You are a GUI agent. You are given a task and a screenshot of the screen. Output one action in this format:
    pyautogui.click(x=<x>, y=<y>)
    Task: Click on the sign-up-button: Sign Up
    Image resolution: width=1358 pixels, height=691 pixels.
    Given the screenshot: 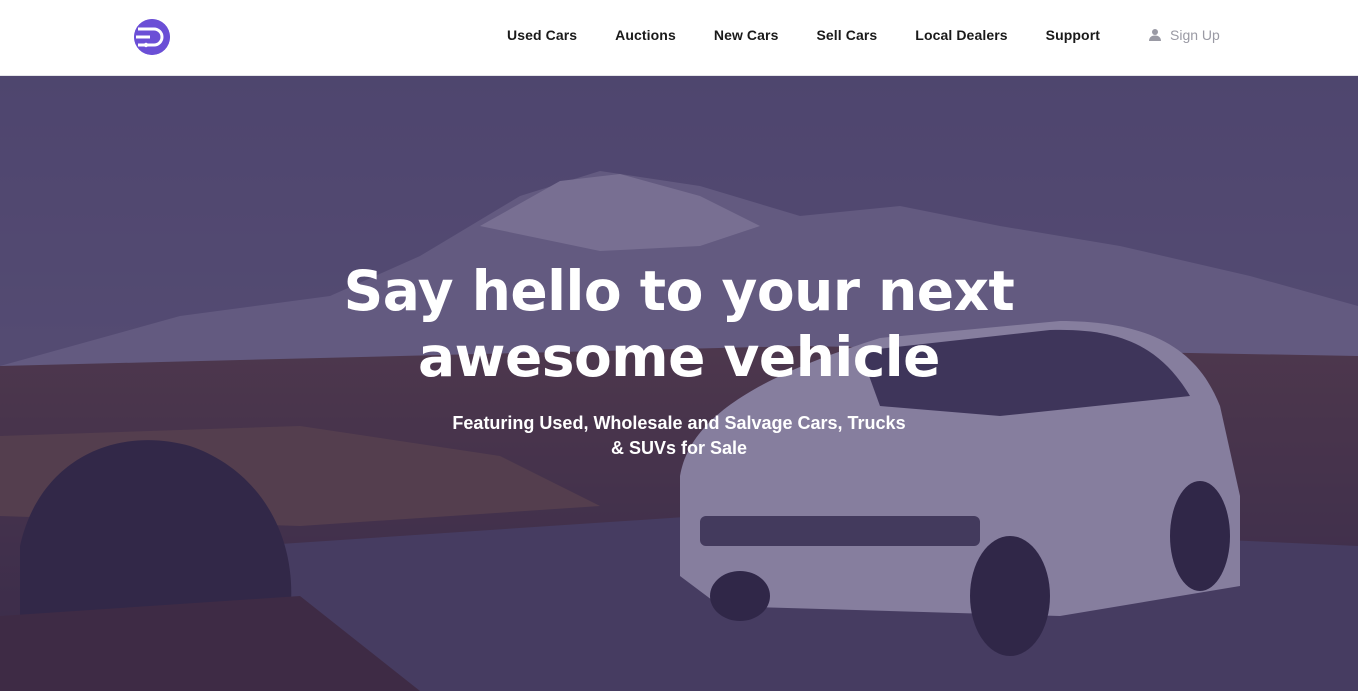 What is the action you would take?
    pyautogui.click(x=1184, y=35)
    